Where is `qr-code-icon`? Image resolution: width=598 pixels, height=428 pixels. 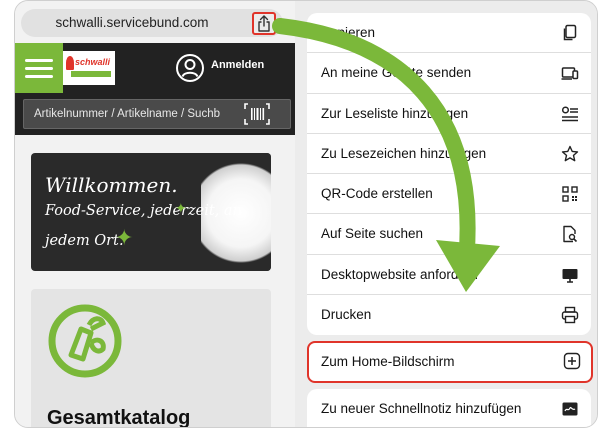 qr-code-icon is located at coordinates (570, 194).